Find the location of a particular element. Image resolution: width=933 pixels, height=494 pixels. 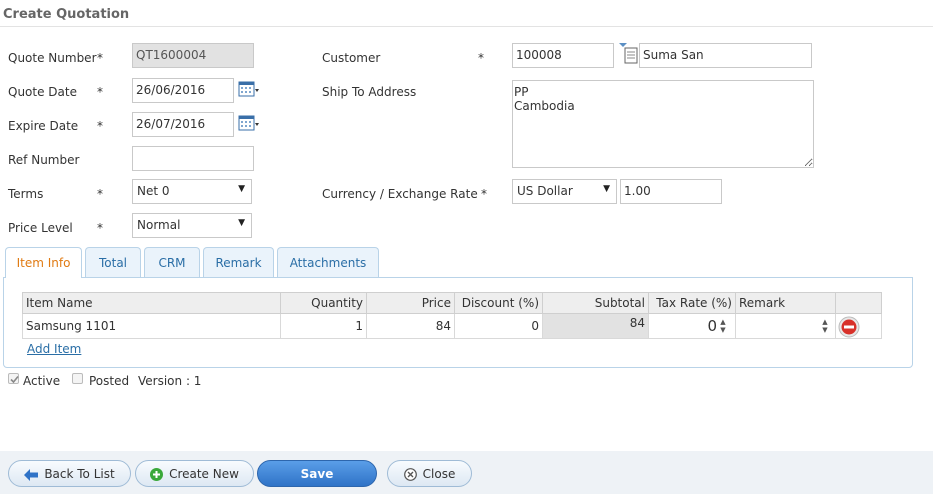

remove-row-icon is located at coordinates (849, 327).